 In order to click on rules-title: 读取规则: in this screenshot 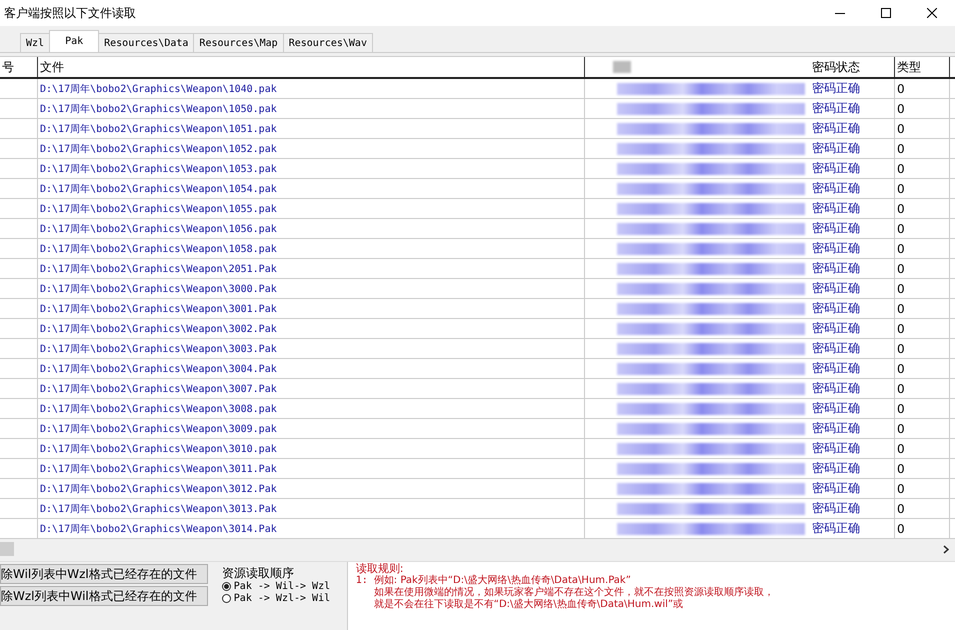, I will do `click(380, 569)`.